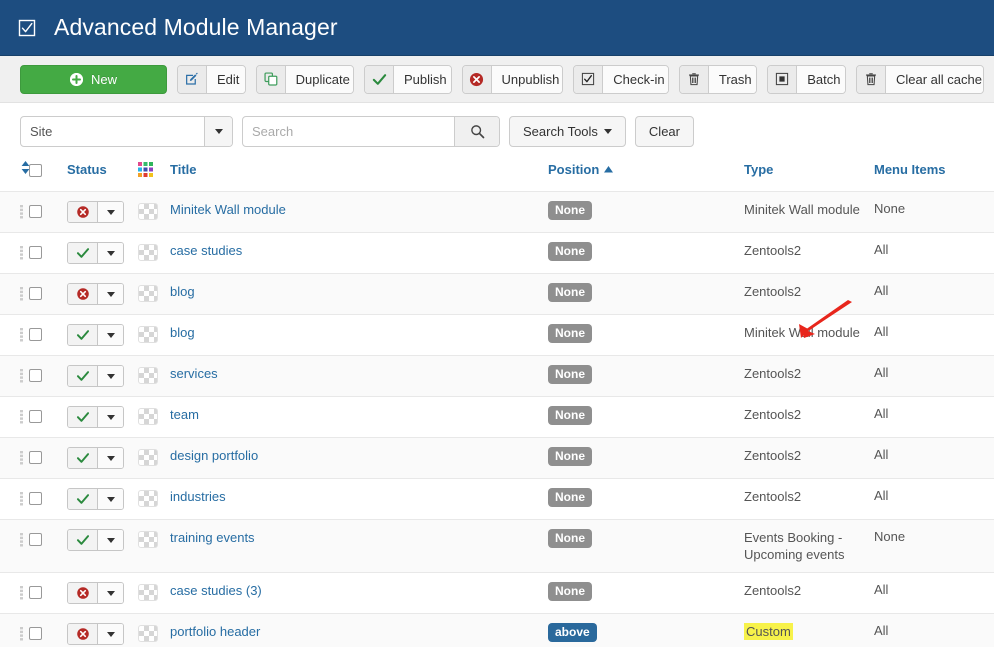 Image resolution: width=994 pixels, height=647 pixels. I want to click on column-ordering, so click(15, 176).